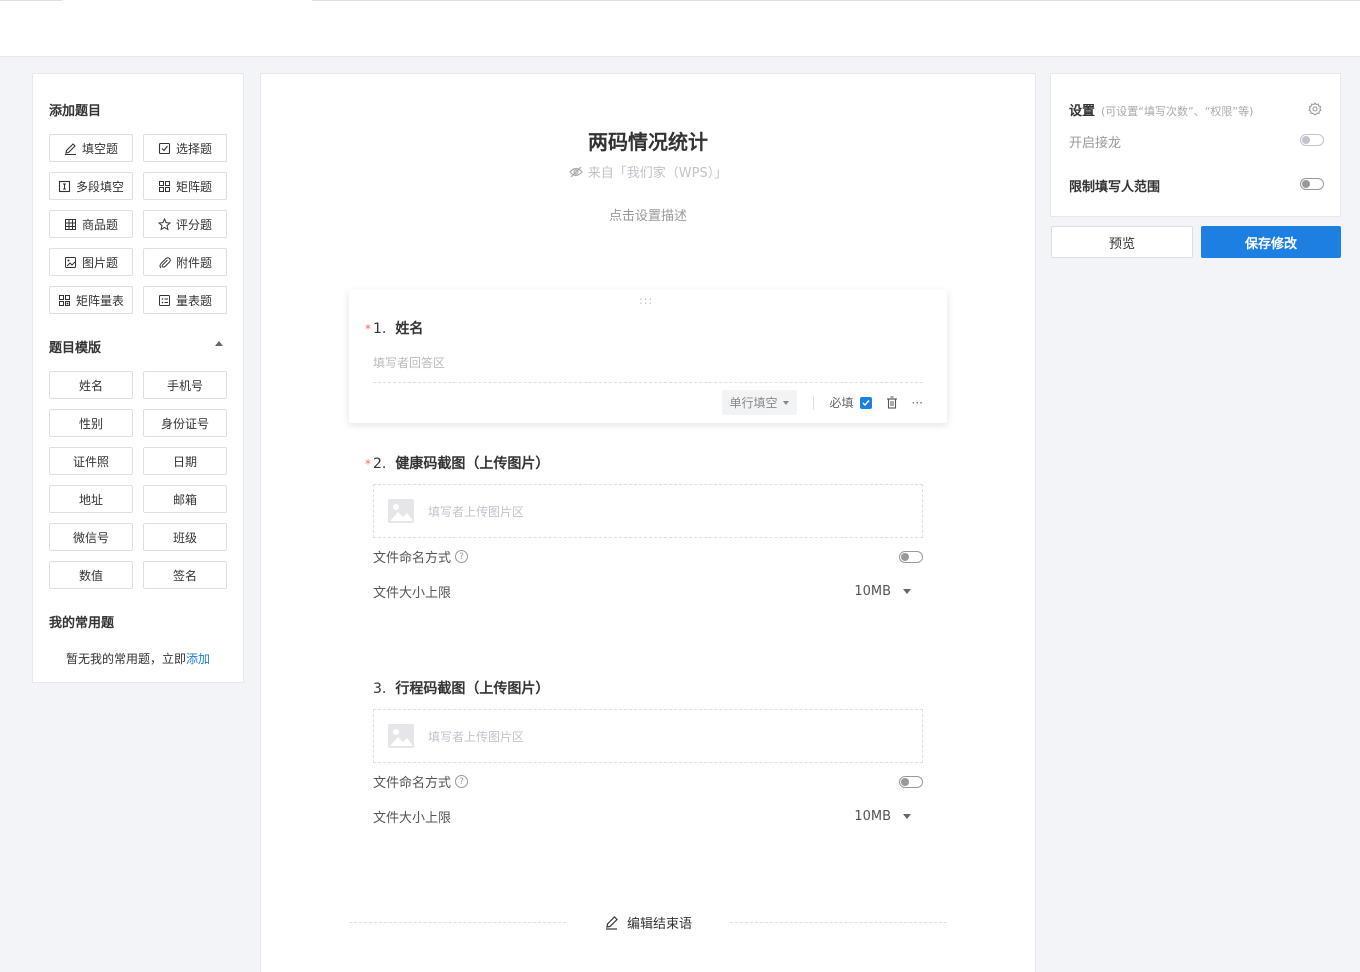 The width and height of the screenshot is (1360, 972). What do you see at coordinates (841, 403) in the screenshot?
I see `required-label: 必填` at bounding box center [841, 403].